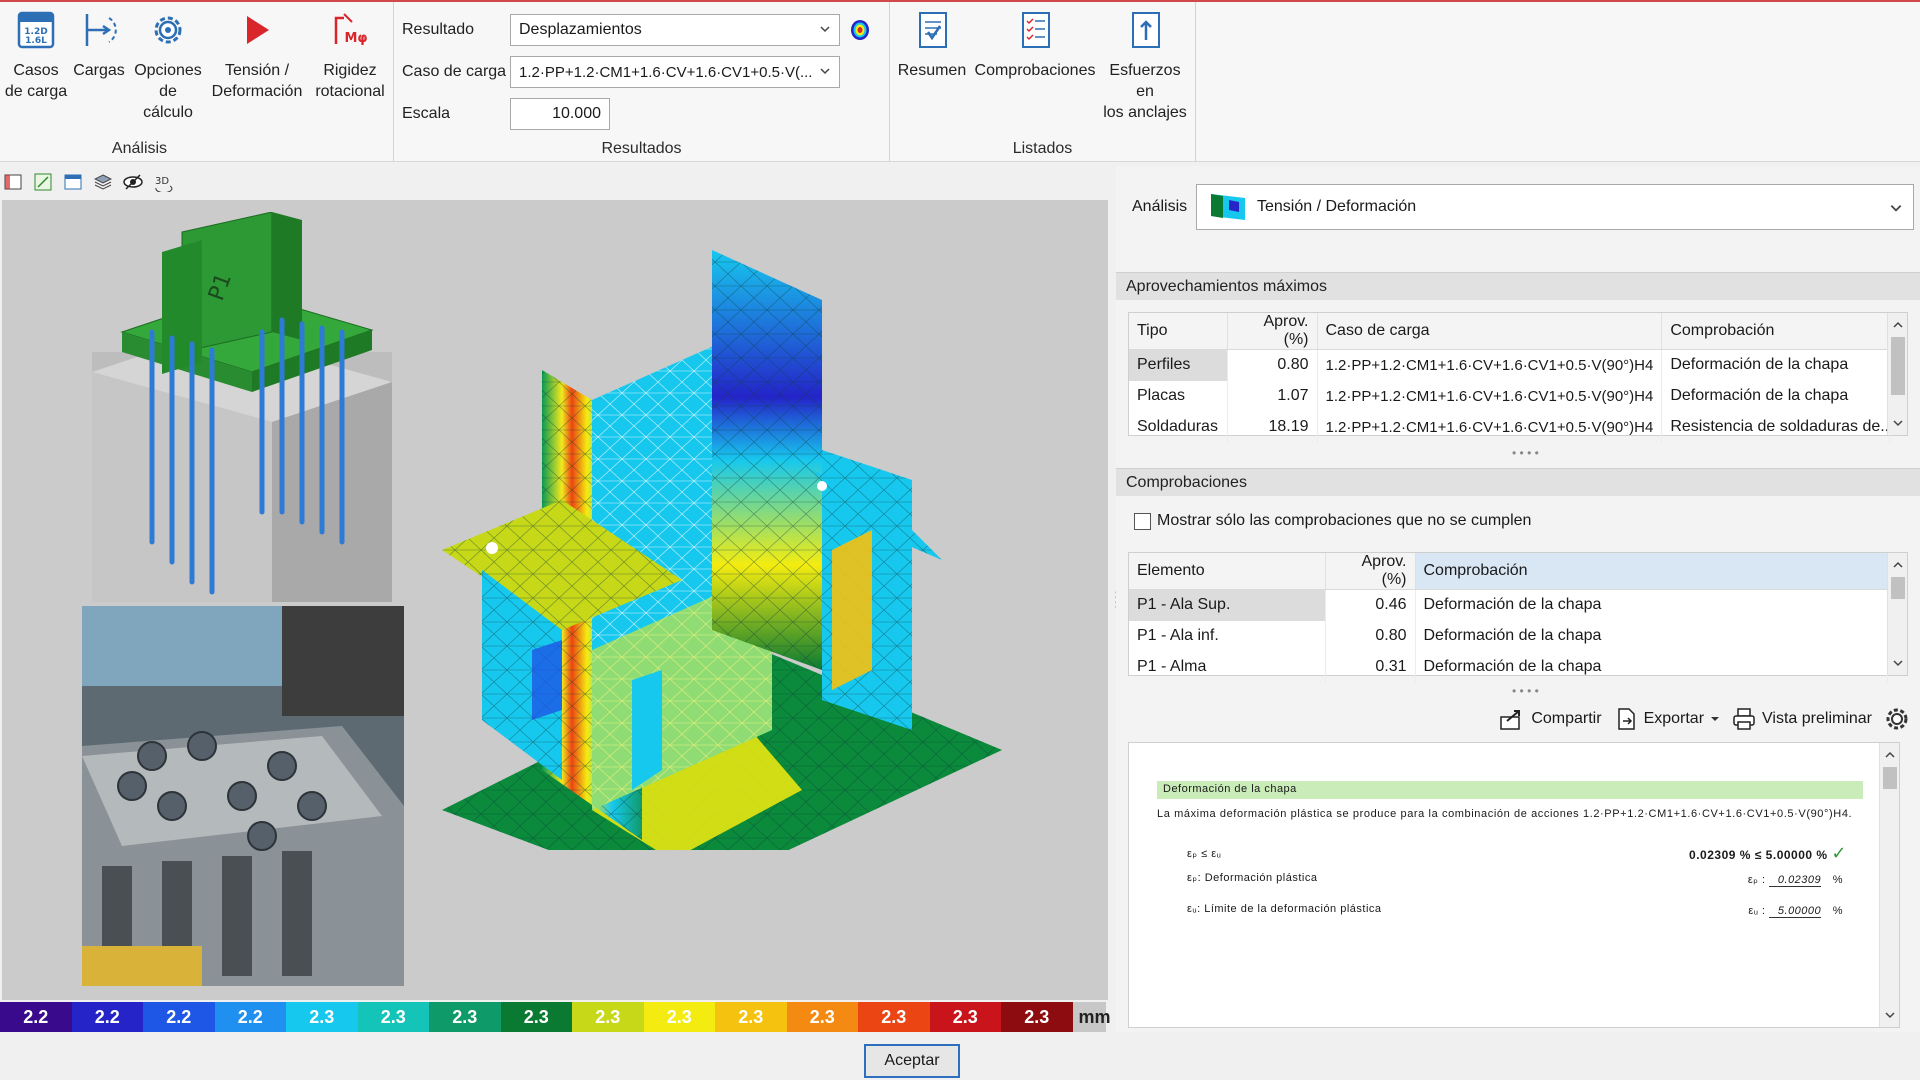 This screenshot has width=1920, height=1080. What do you see at coordinates (1178, 331) in the screenshot?
I see `col-type: Tipo` at bounding box center [1178, 331].